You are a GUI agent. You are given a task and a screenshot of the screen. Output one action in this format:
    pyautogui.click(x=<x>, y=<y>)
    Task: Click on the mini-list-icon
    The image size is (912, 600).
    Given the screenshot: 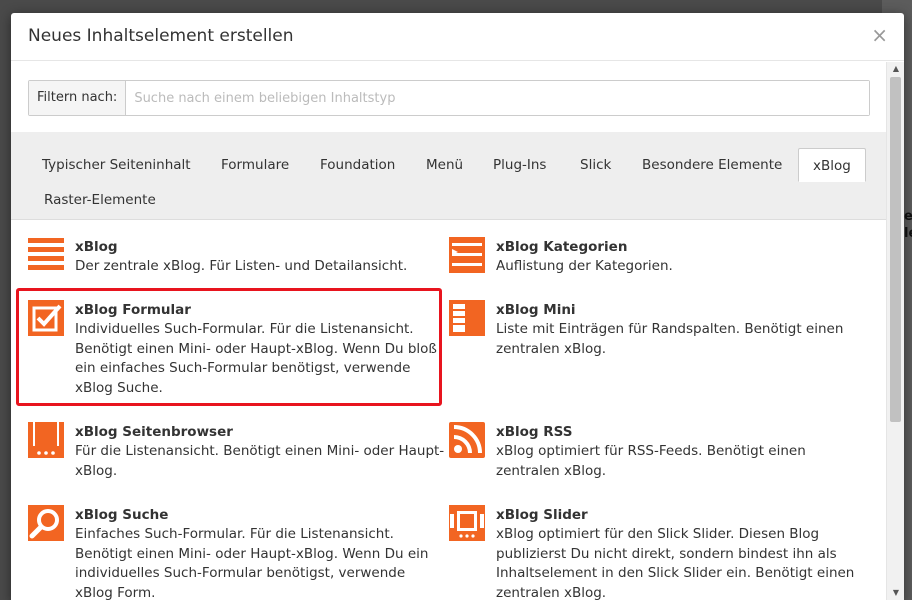 What is the action you would take?
    pyautogui.click(x=467, y=318)
    